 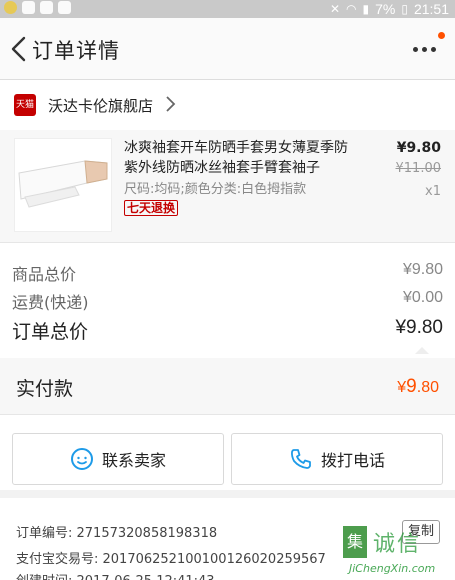 I want to click on product-title: 冰爽袖套开车防晒手套男女薄夏季防紫外线防晒冰丝袖套手臂套袖子, so click(x=239, y=158).